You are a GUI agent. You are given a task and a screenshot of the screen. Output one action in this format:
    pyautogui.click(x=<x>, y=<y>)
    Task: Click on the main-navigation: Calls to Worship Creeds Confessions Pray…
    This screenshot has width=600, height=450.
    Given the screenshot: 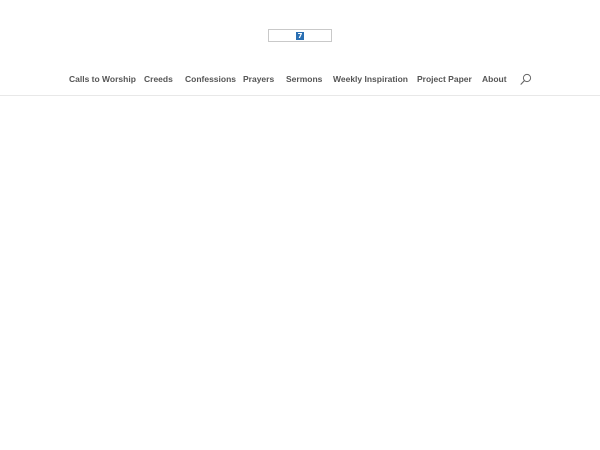 What is the action you would take?
    pyautogui.click(x=300, y=79)
    